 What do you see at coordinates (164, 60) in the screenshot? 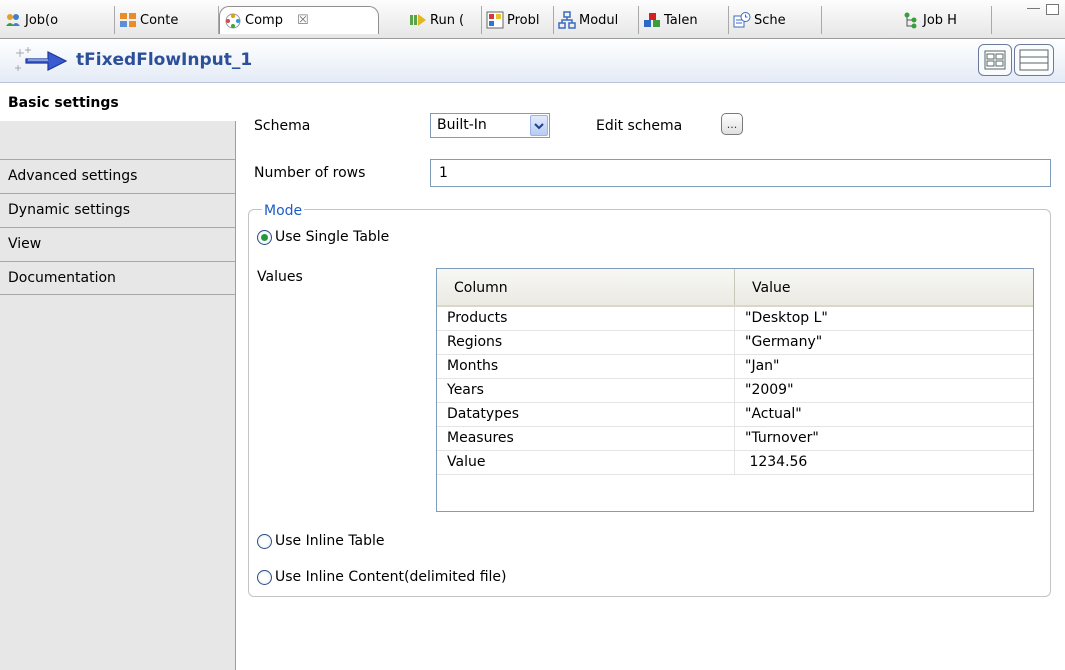
I see `component-title: tFixedFlowInput_1` at bounding box center [164, 60].